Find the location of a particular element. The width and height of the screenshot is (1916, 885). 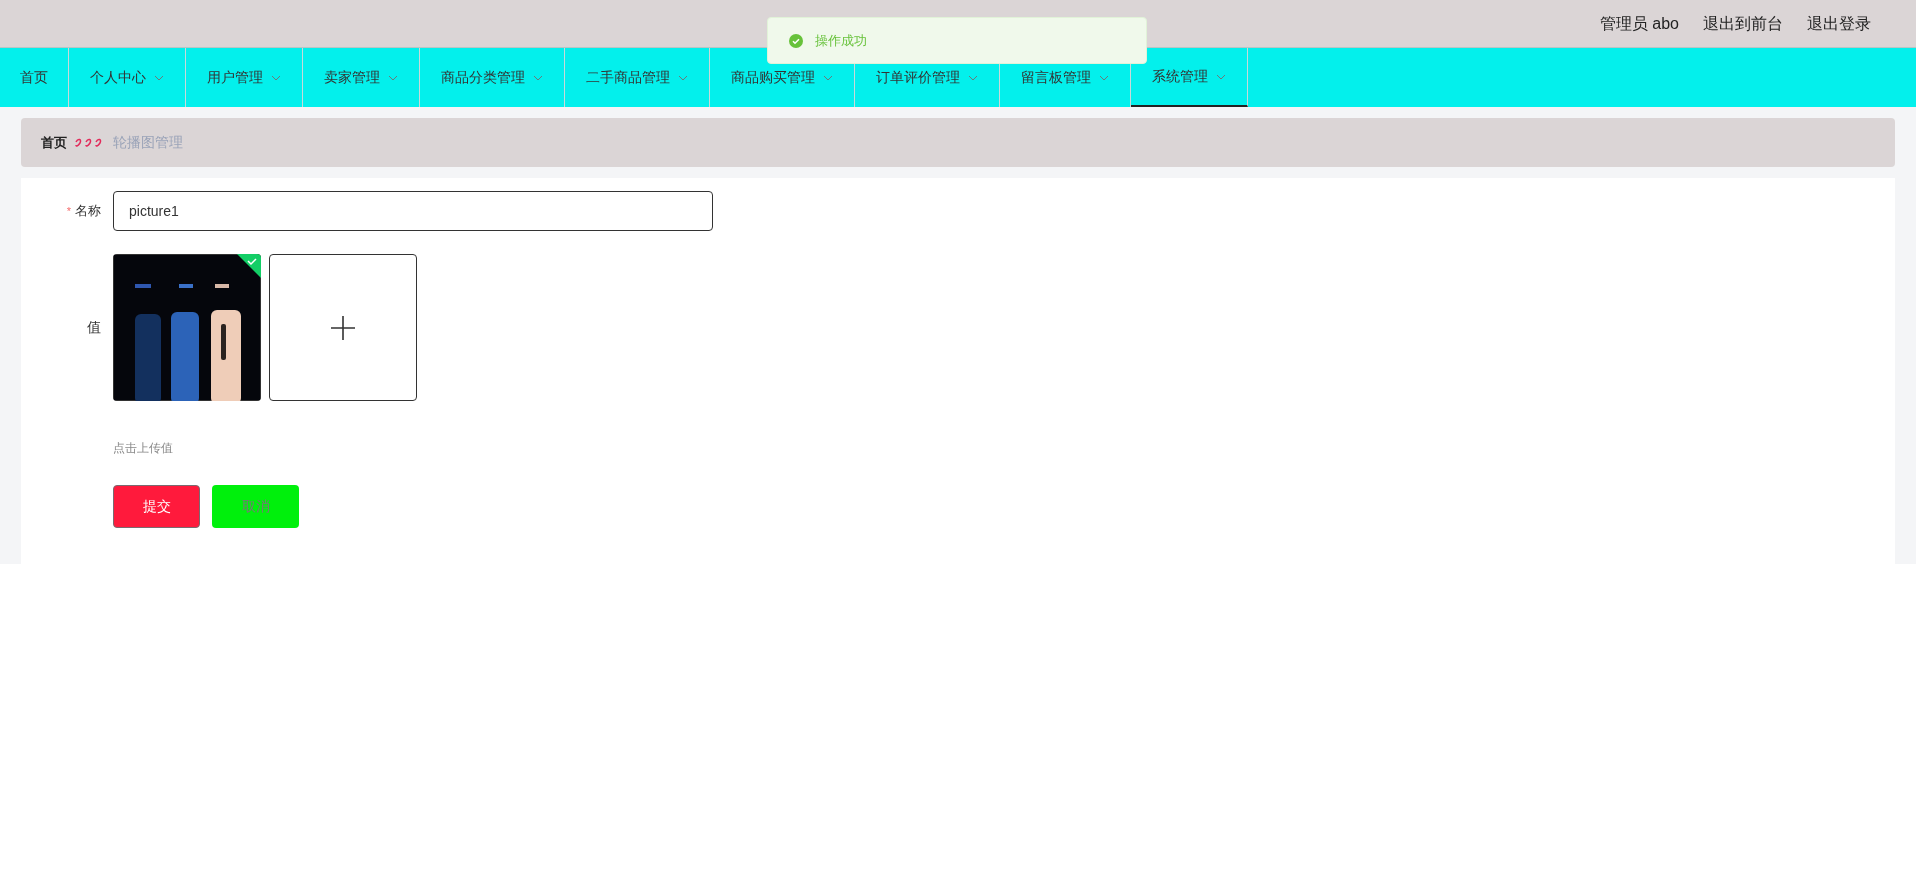

user-name: 管理员 abo is located at coordinates (1639, 23).